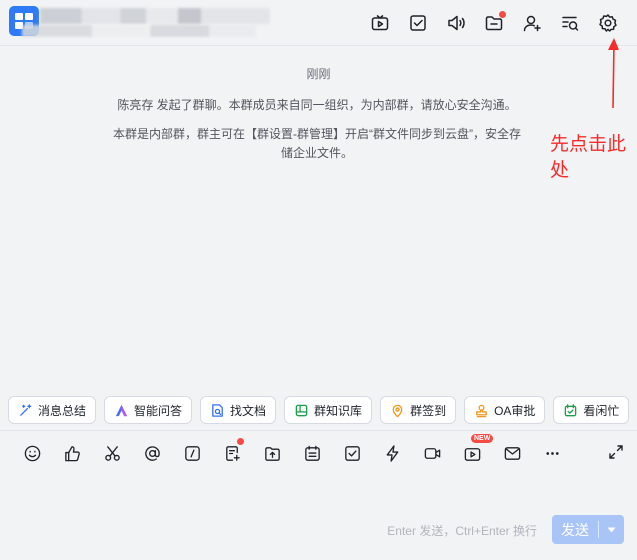 This screenshot has width=637, height=560. I want to click on slash-command-icon, so click(192, 453).